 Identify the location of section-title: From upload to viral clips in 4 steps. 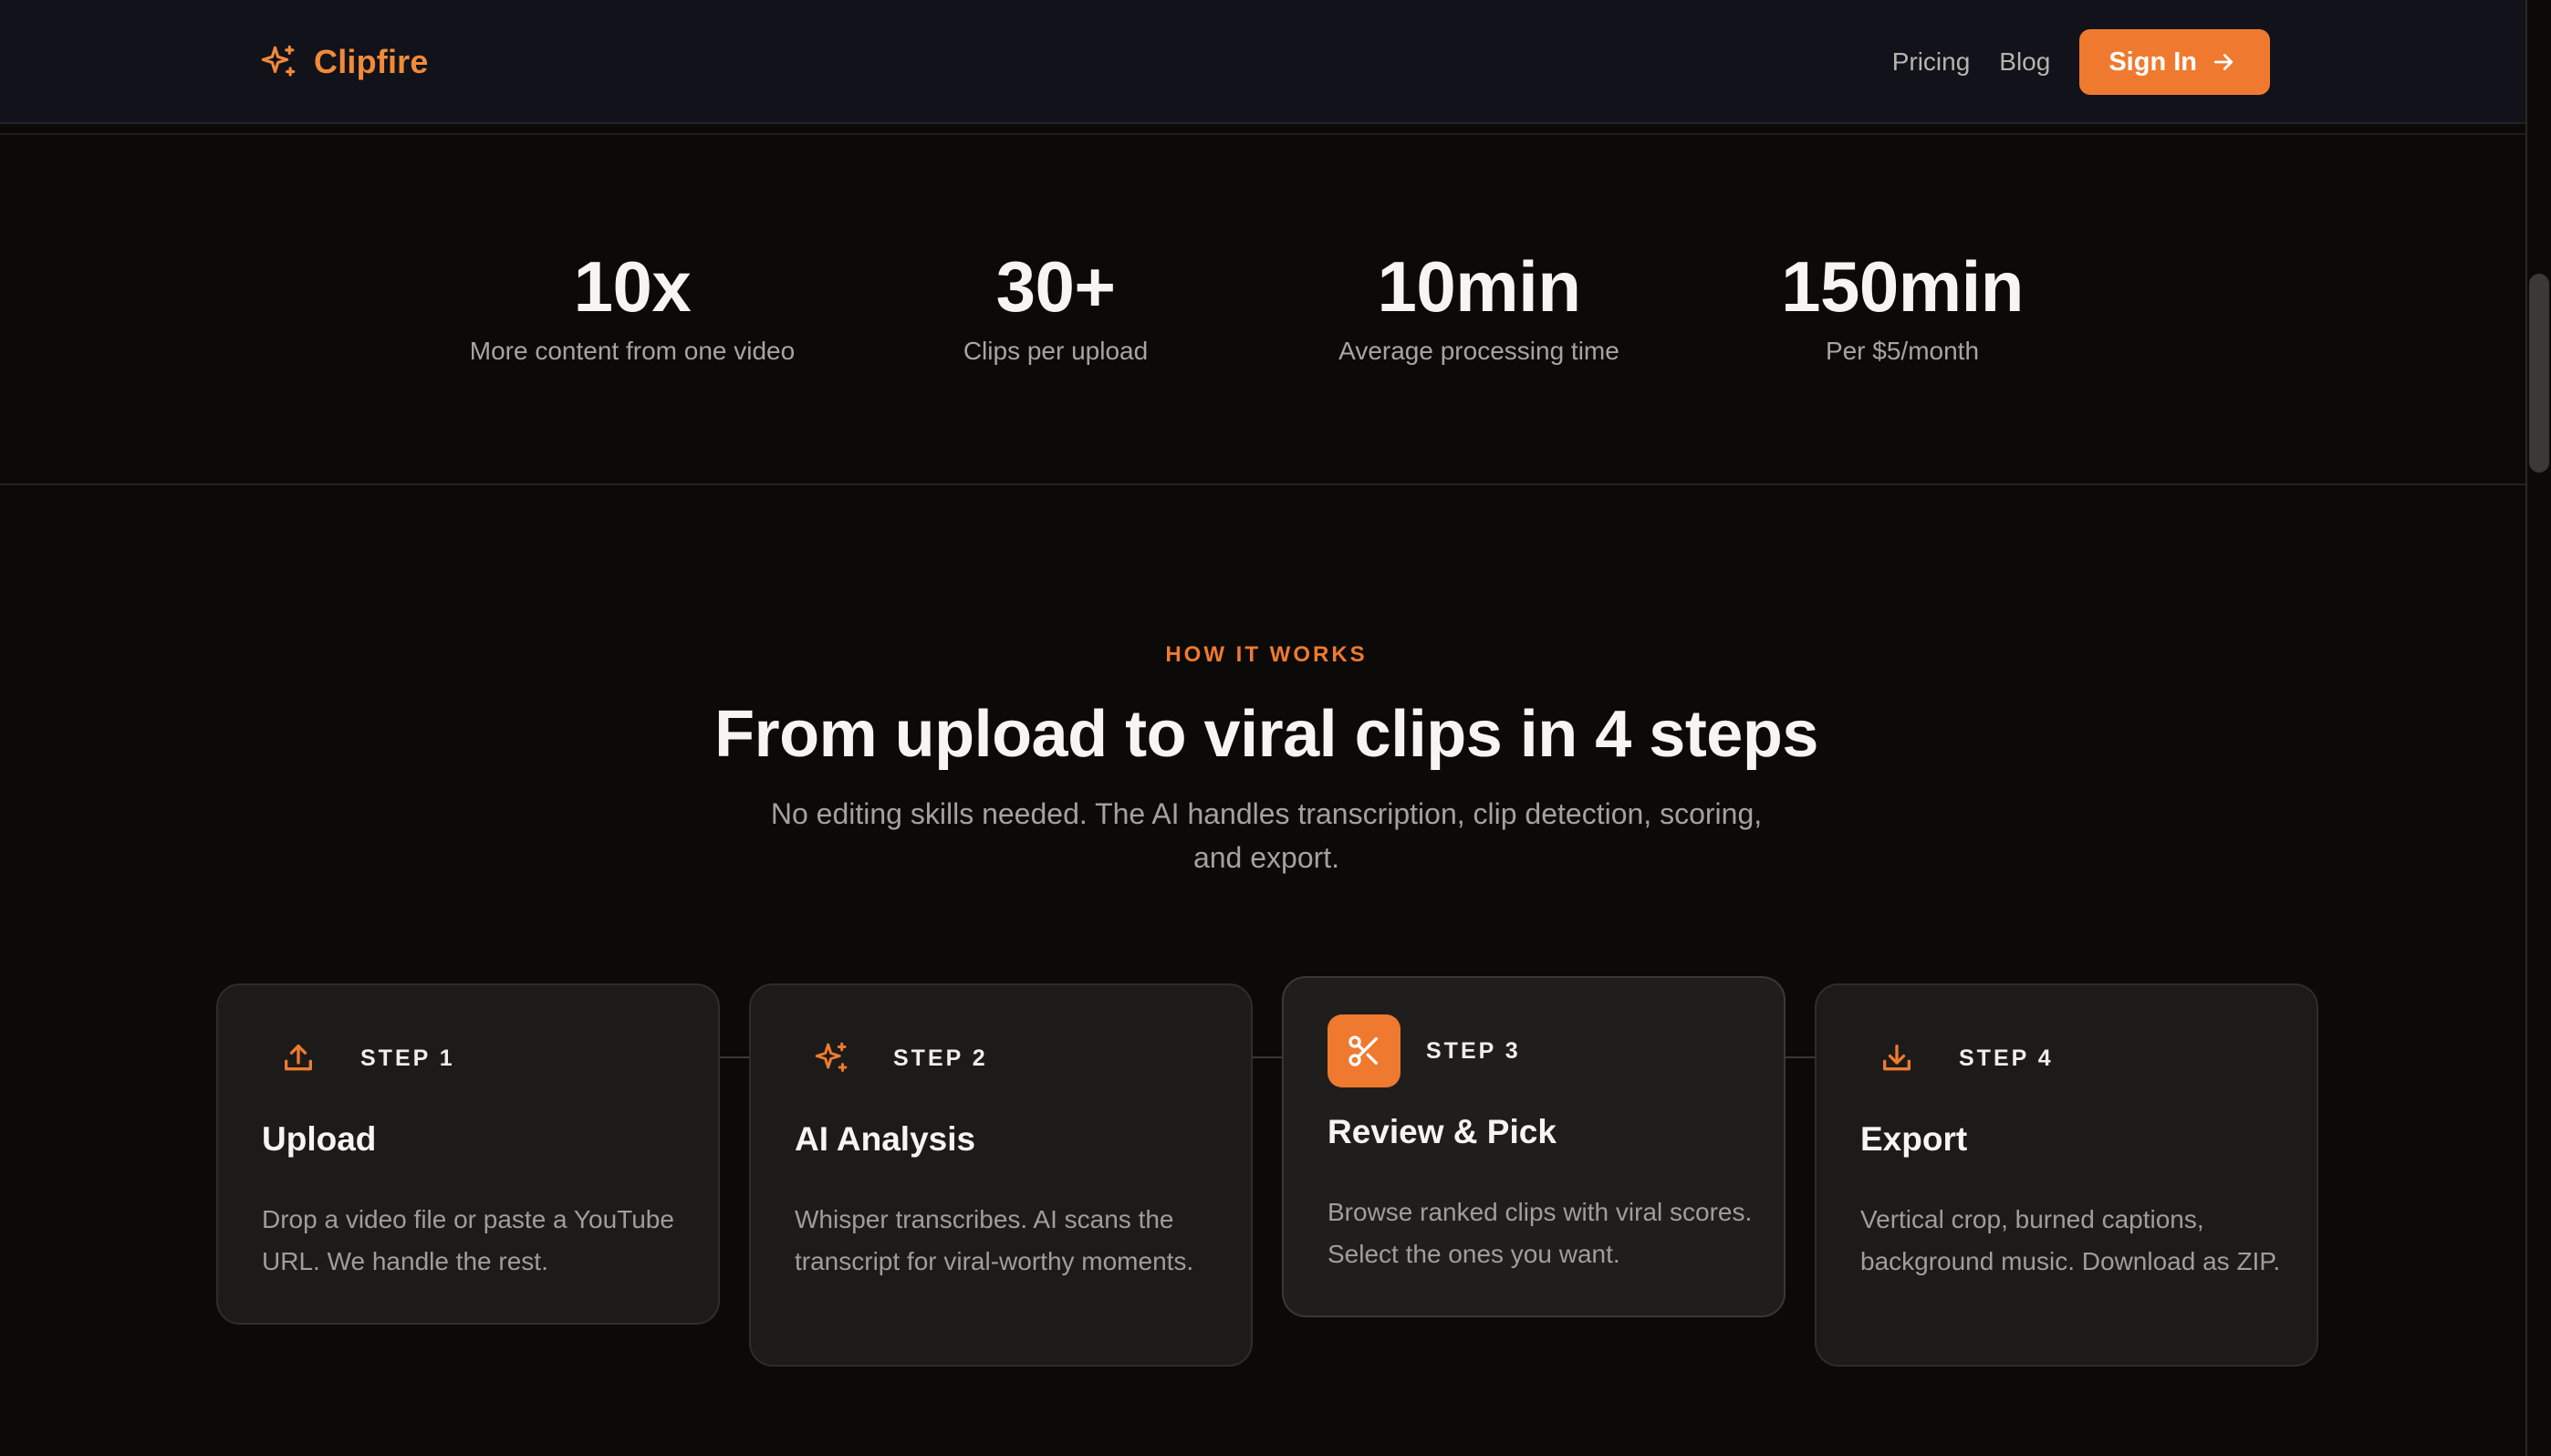
(1266, 735).